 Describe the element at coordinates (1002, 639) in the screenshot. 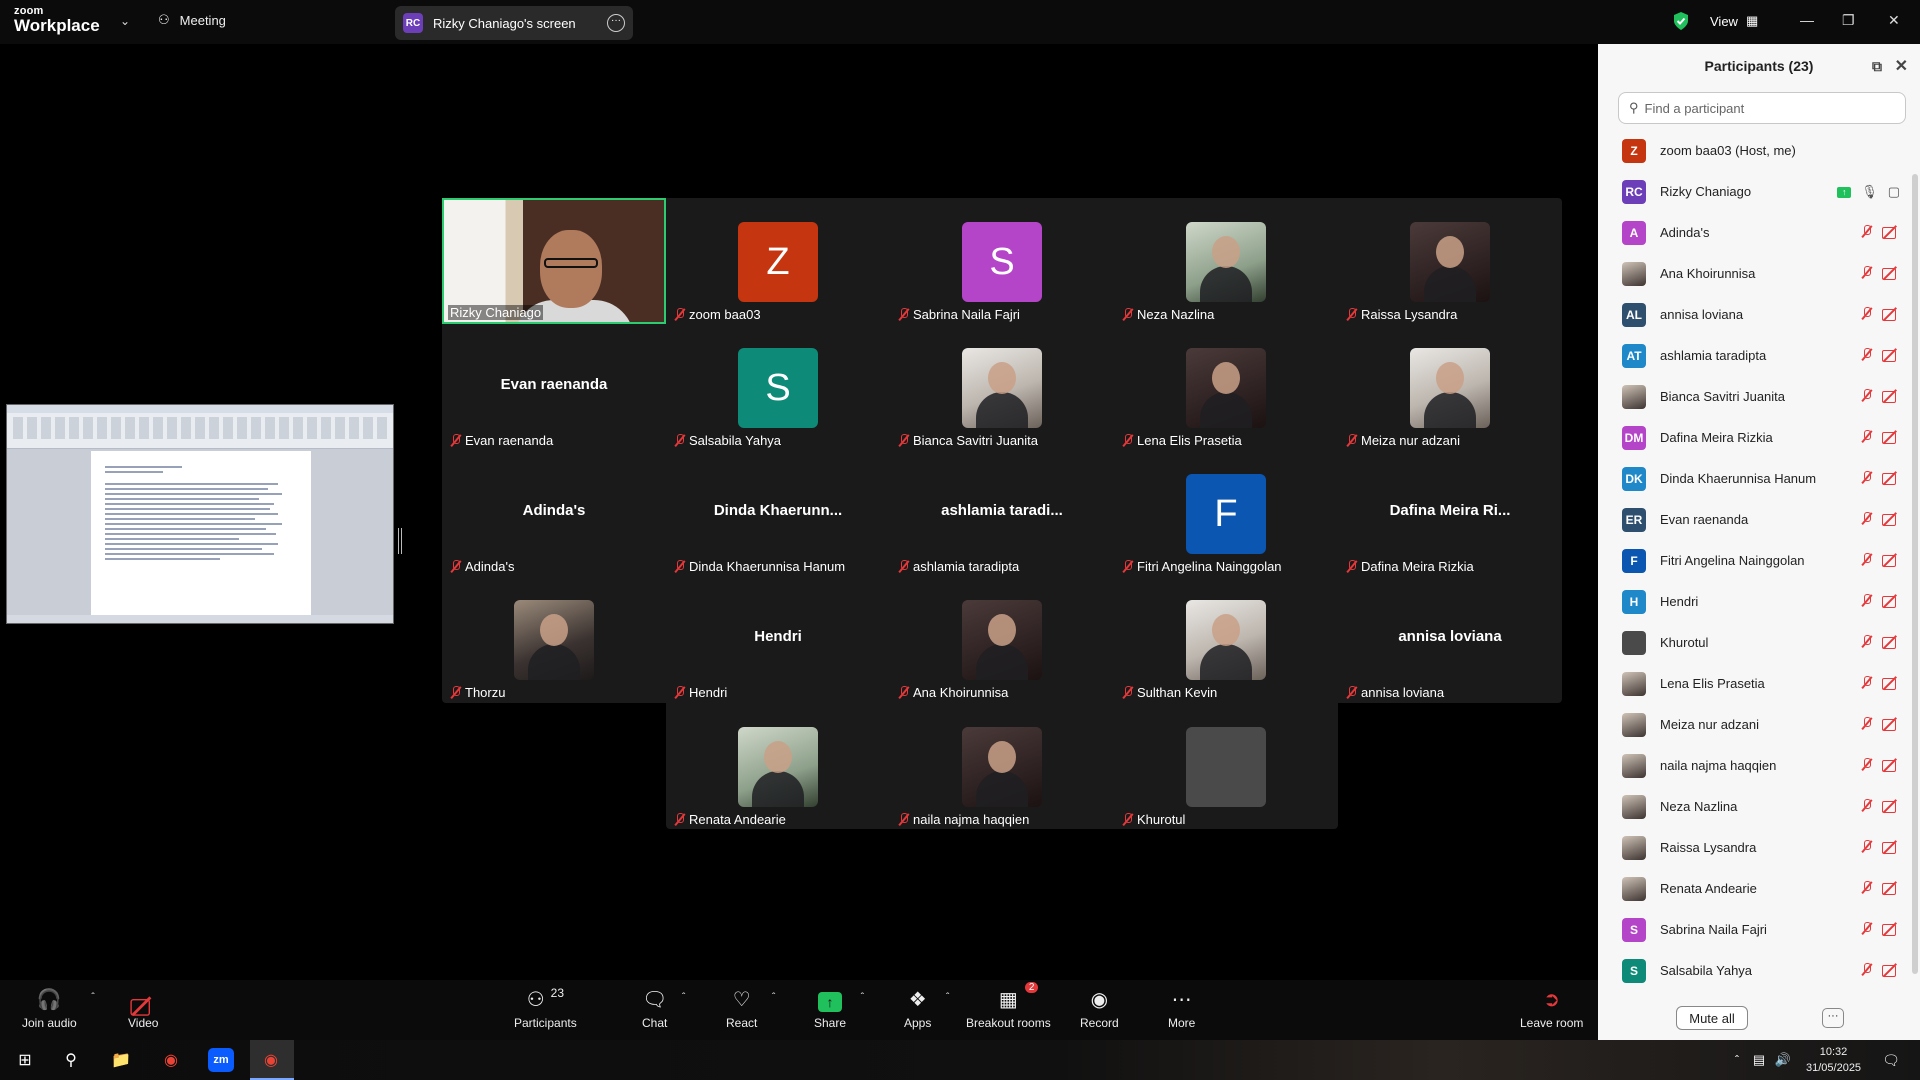

I see `video-tile: Ana Khoirunnisa` at that location.